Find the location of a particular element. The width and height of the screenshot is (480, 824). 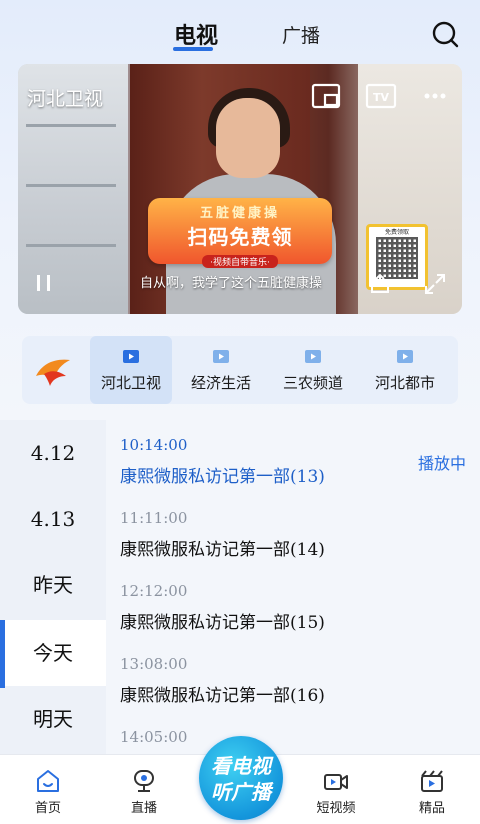

premium-icon is located at coordinates (432, 781).